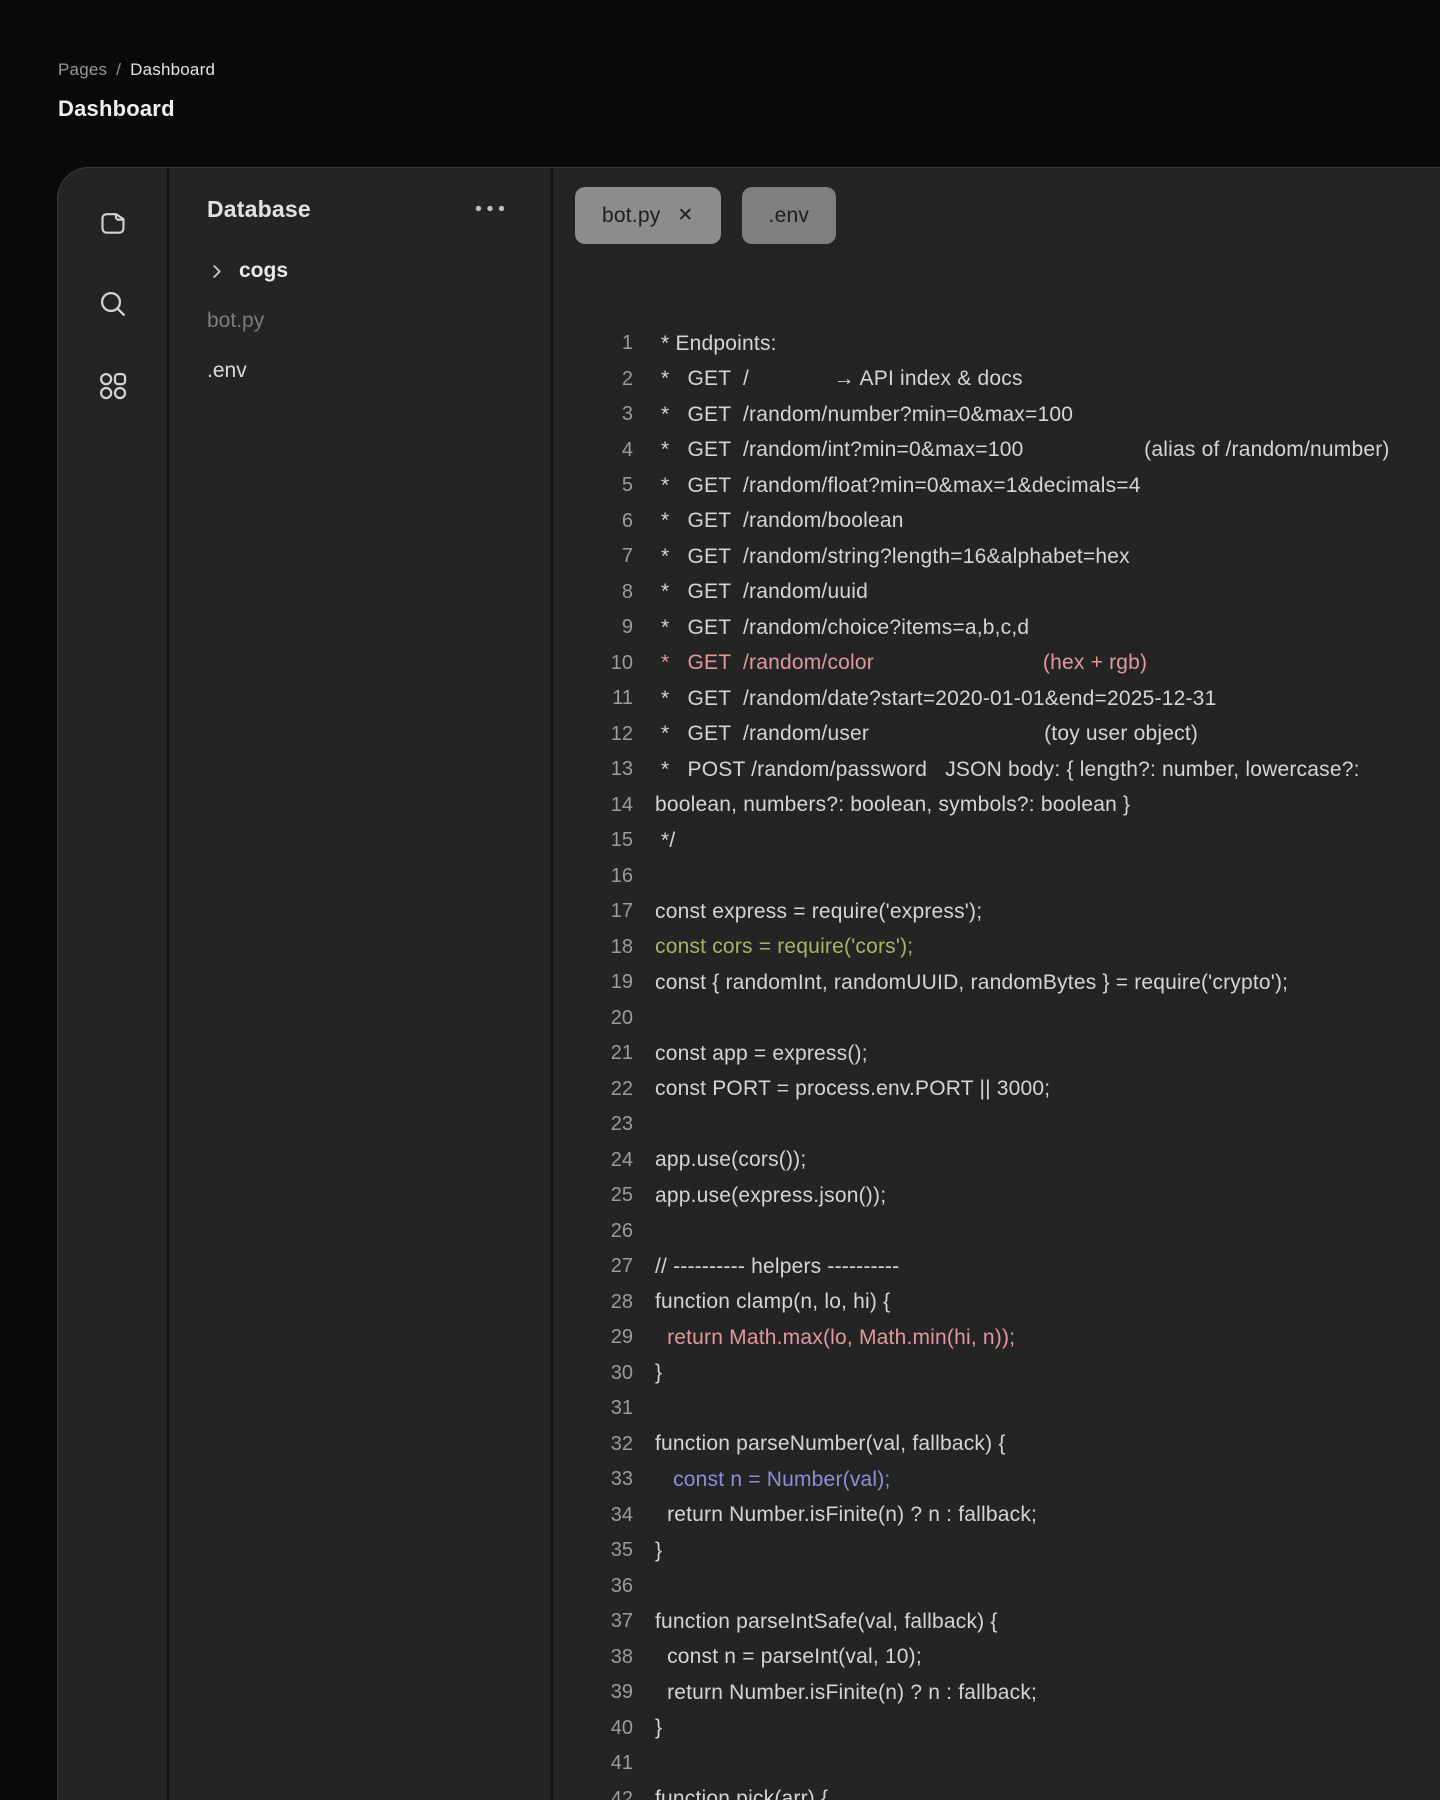 This screenshot has width=1440, height=1800. I want to click on tree-item-cogs: cogs, so click(378, 271).